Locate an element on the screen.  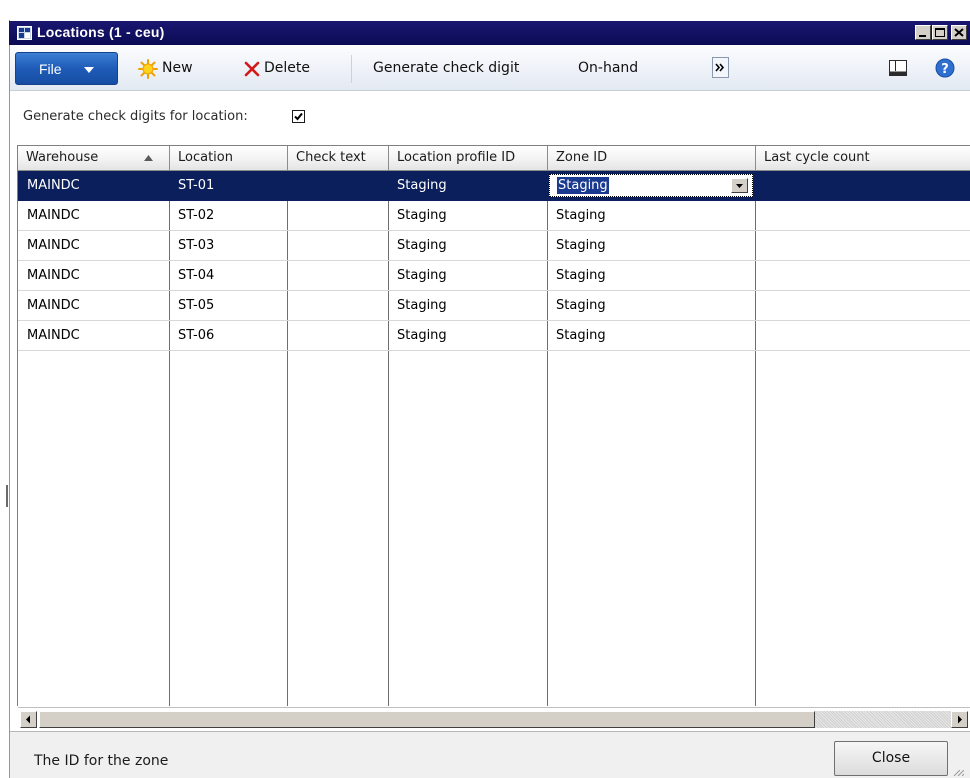
maximize-button is located at coordinates (940, 32).